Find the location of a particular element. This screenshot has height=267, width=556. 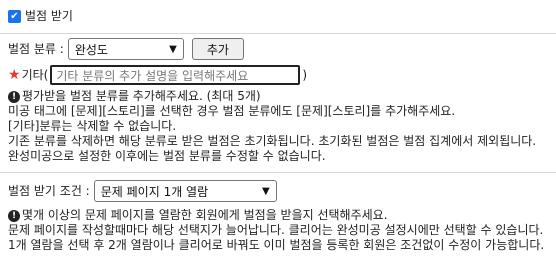

category-row: 벌점 분류 : 완성도 ▼ 추가 is located at coordinates (280, 49).